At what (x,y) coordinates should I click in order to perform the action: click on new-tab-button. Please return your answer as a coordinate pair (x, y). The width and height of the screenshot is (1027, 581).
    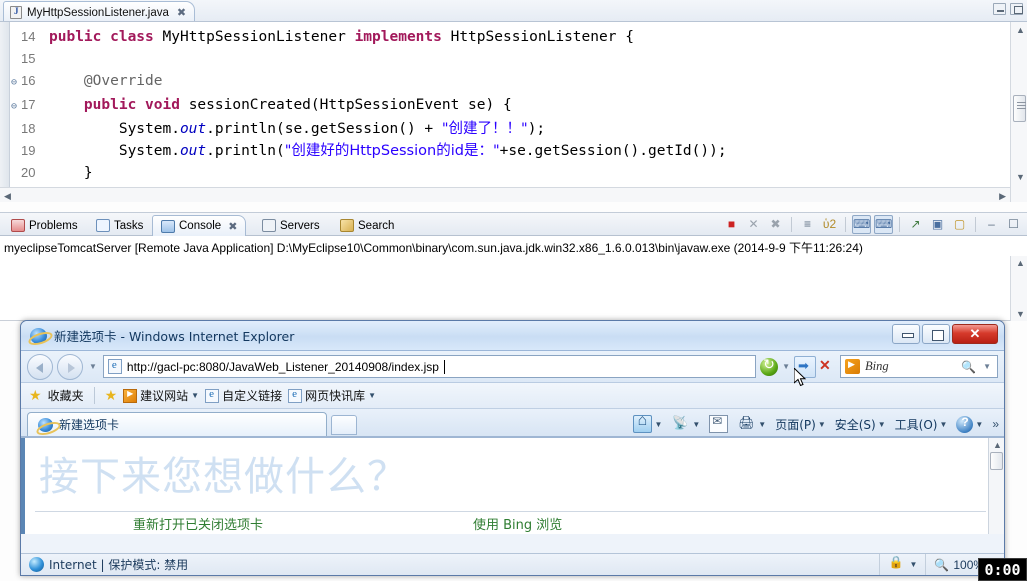
    Looking at the image, I should click on (344, 425).